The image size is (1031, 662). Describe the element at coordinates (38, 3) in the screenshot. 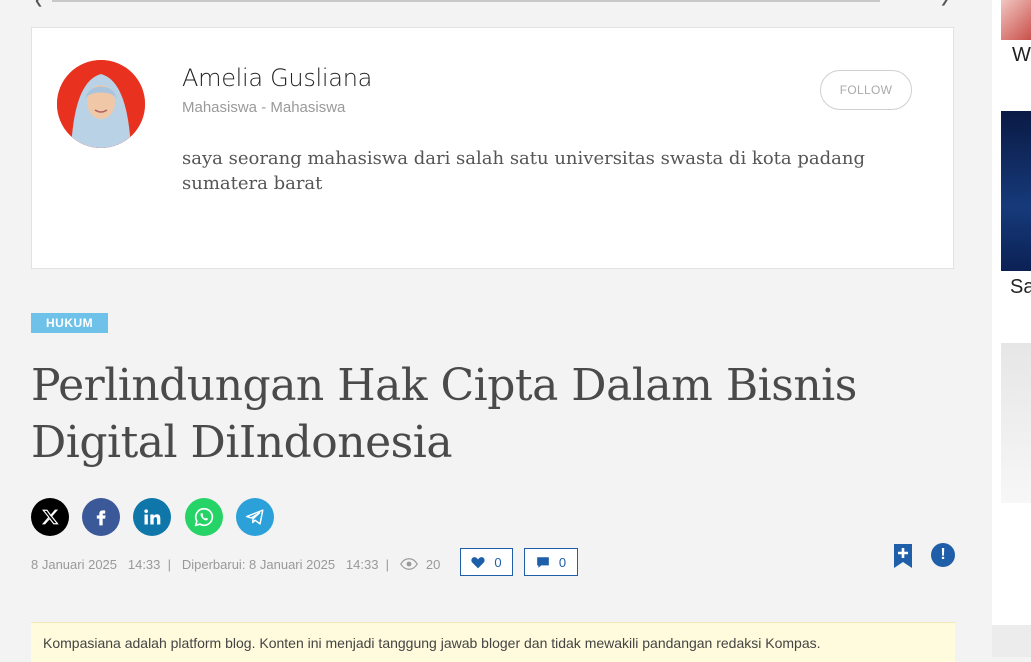

I see `chevron-left-icon: ❮` at that location.